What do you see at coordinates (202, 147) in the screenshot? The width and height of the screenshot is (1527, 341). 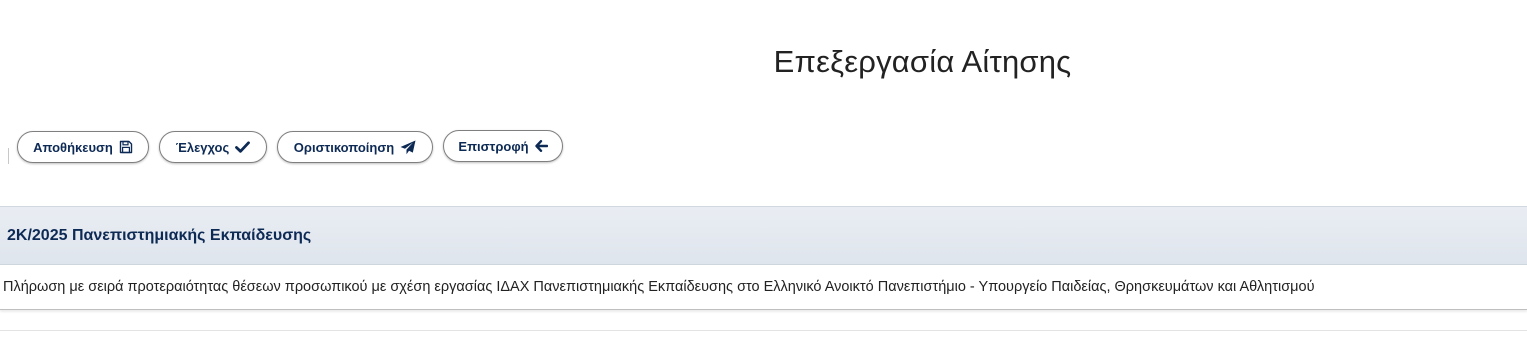 I see `check-button-label: Έλεγχος` at bounding box center [202, 147].